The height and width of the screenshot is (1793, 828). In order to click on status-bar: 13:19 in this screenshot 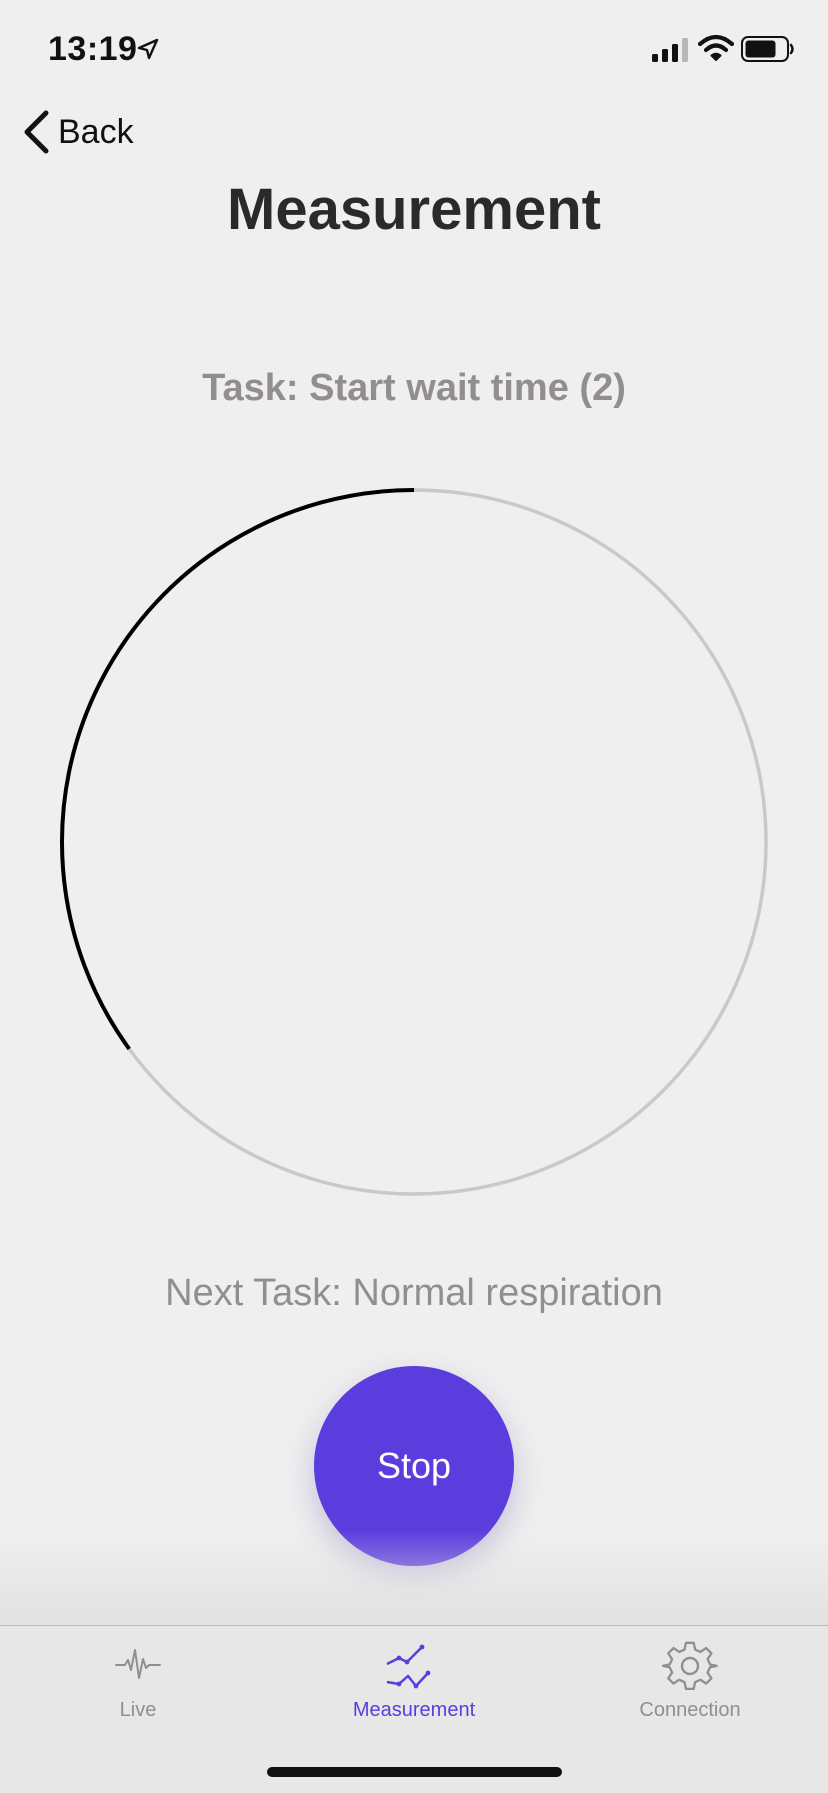, I will do `click(414, 50)`.